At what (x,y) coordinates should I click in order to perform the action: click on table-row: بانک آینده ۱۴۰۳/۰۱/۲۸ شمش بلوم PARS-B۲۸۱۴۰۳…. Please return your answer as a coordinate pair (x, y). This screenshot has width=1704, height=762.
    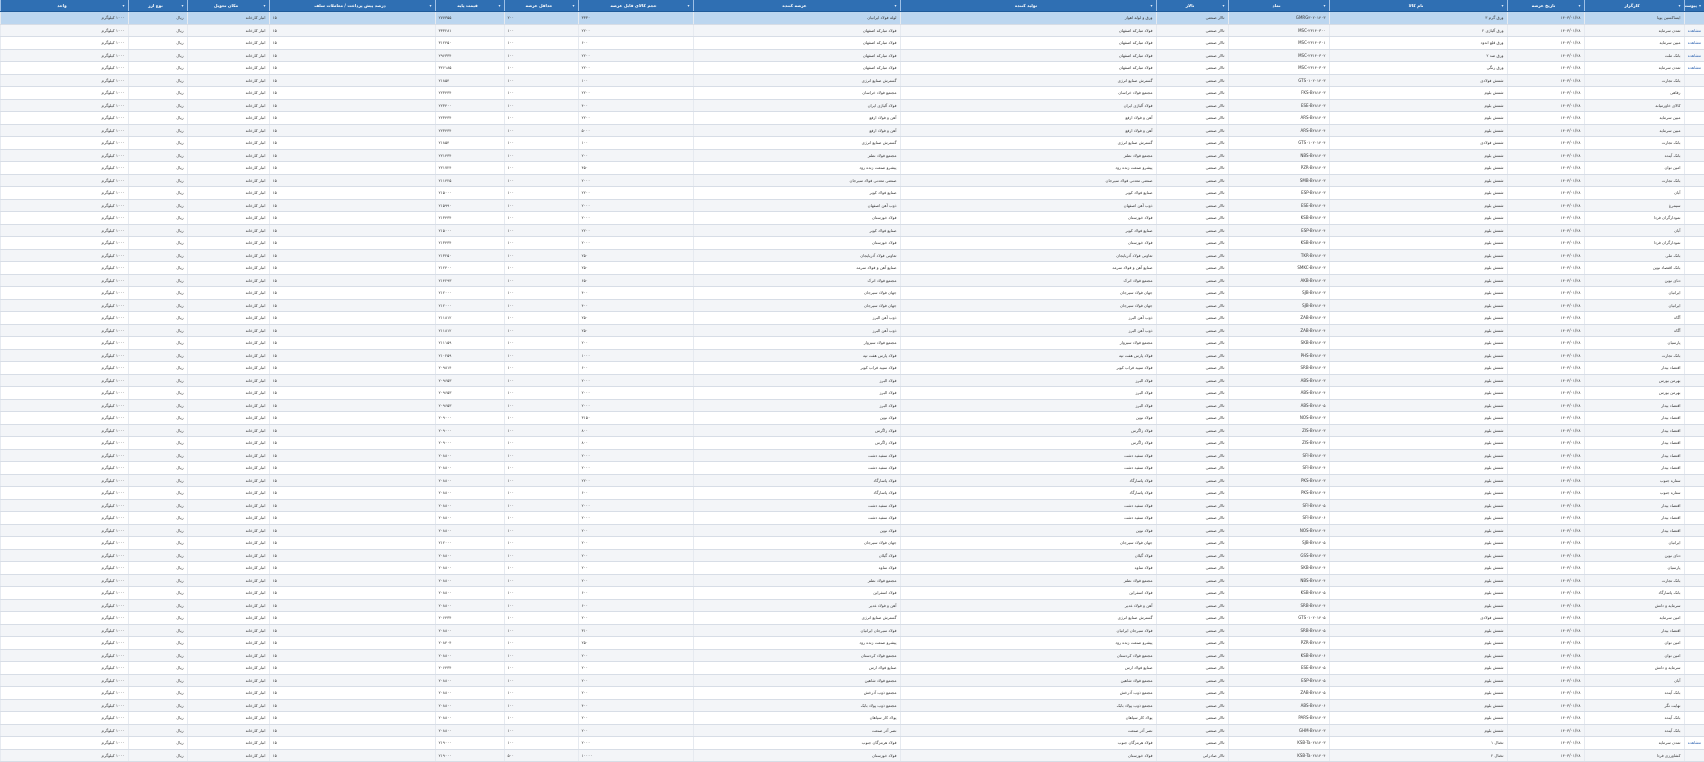
    Looking at the image, I should click on (852, 718).